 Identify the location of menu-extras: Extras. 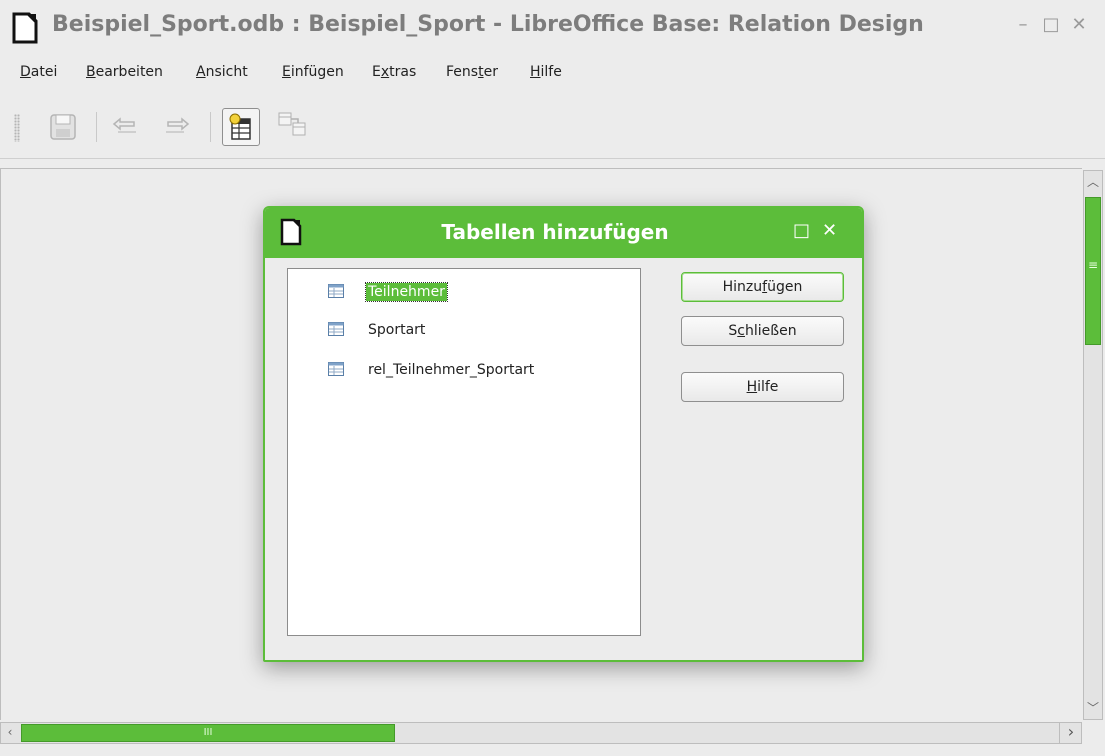
(394, 72).